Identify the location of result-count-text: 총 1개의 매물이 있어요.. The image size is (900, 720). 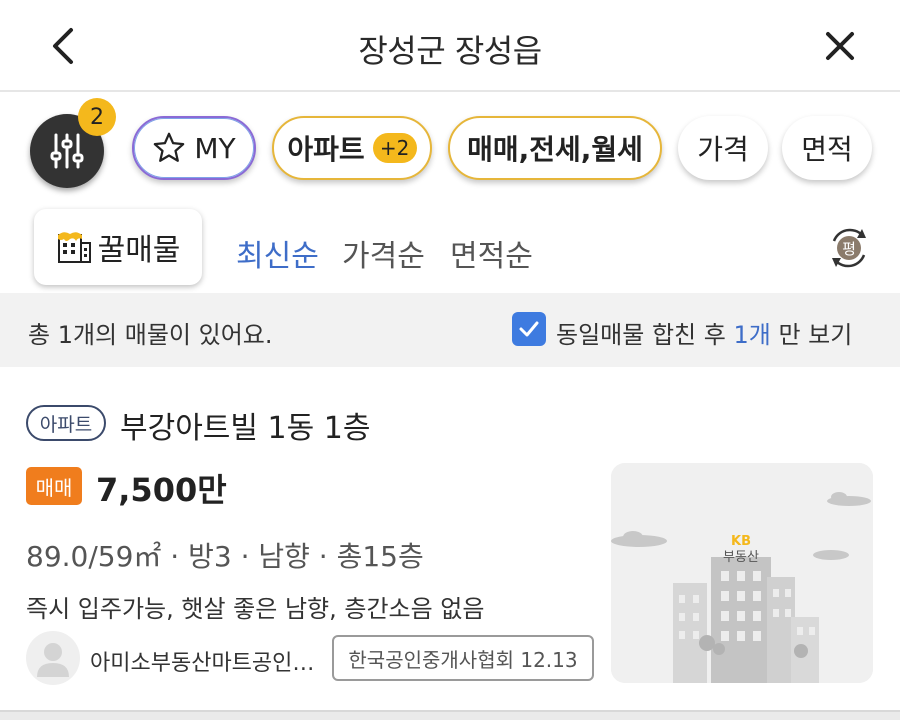
(150, 335).